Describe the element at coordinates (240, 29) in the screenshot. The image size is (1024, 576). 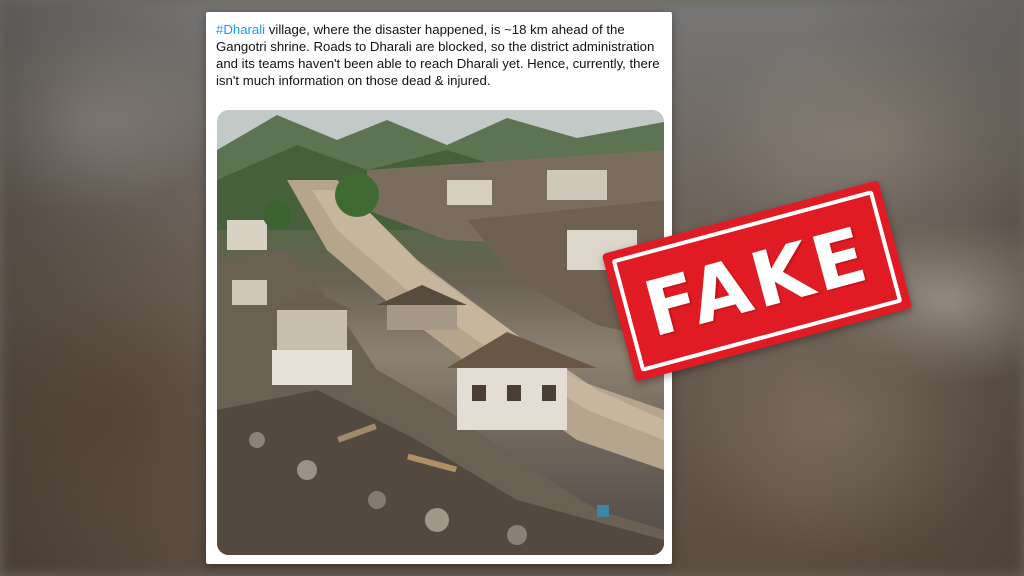
I see `hashtag-link: #Dharali` at that location.